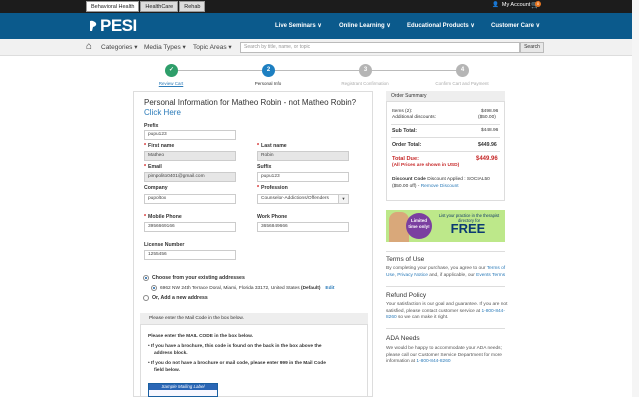  Describe the element at coordinates (113, 6) in the screenshot. I see `tab-behavioral-health: Behavioral Health` at that location.